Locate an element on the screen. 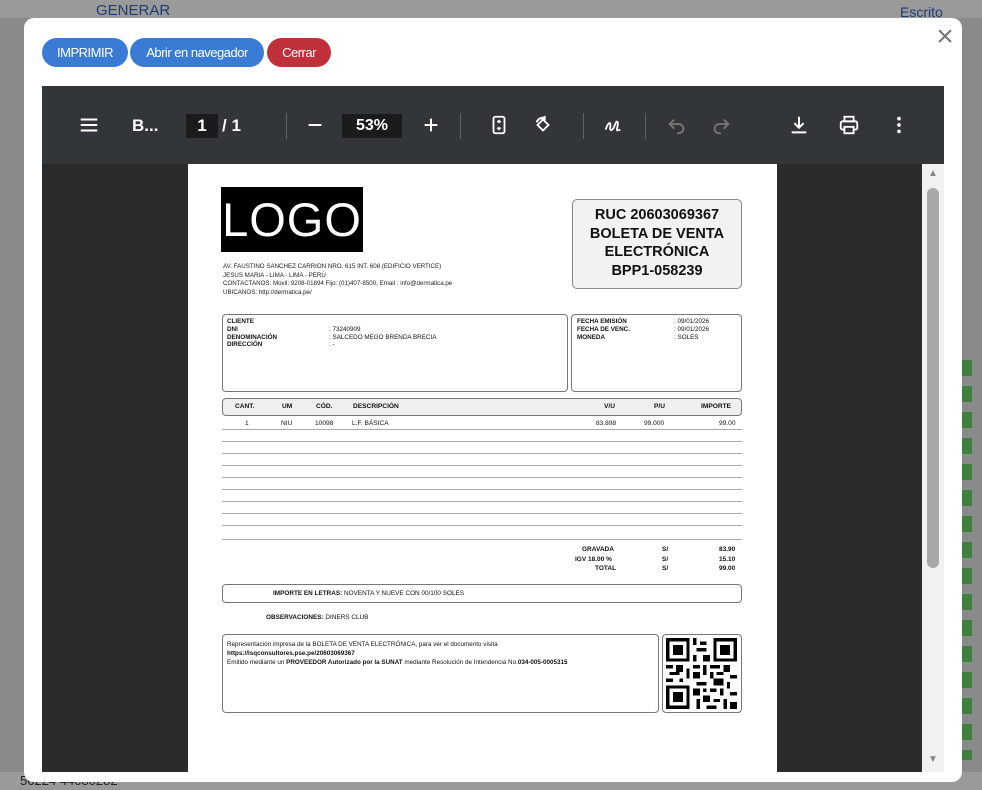 The height and width of the screenshot is (790, 982). col-cod: CÓD. is located at coordinates (324, 406).